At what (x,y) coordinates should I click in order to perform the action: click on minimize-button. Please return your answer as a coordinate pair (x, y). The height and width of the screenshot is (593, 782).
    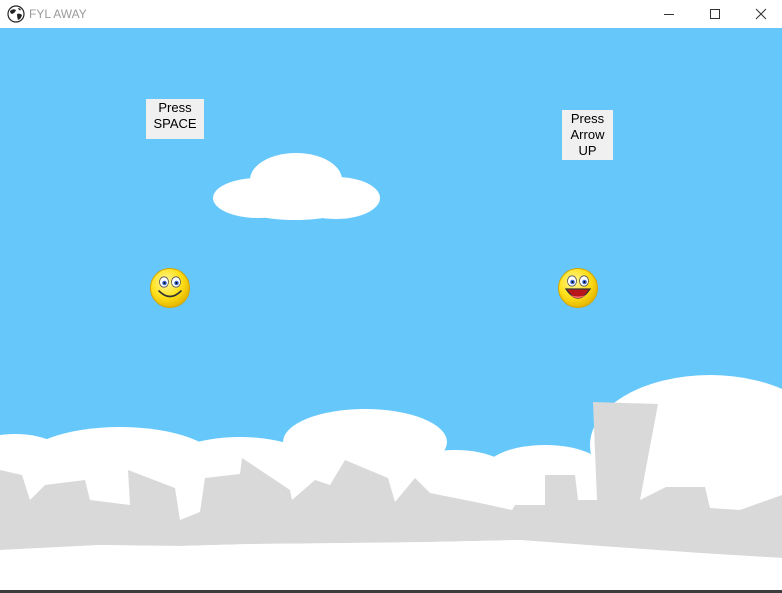
    Looking at the image, I should click on (669, 14).